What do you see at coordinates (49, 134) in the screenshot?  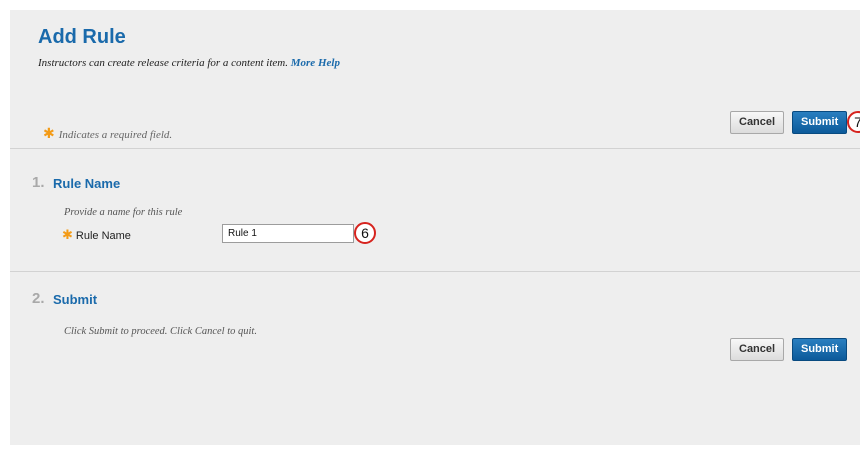 I see `asterisk-icon: ✱` at bounding box center [49, 134].